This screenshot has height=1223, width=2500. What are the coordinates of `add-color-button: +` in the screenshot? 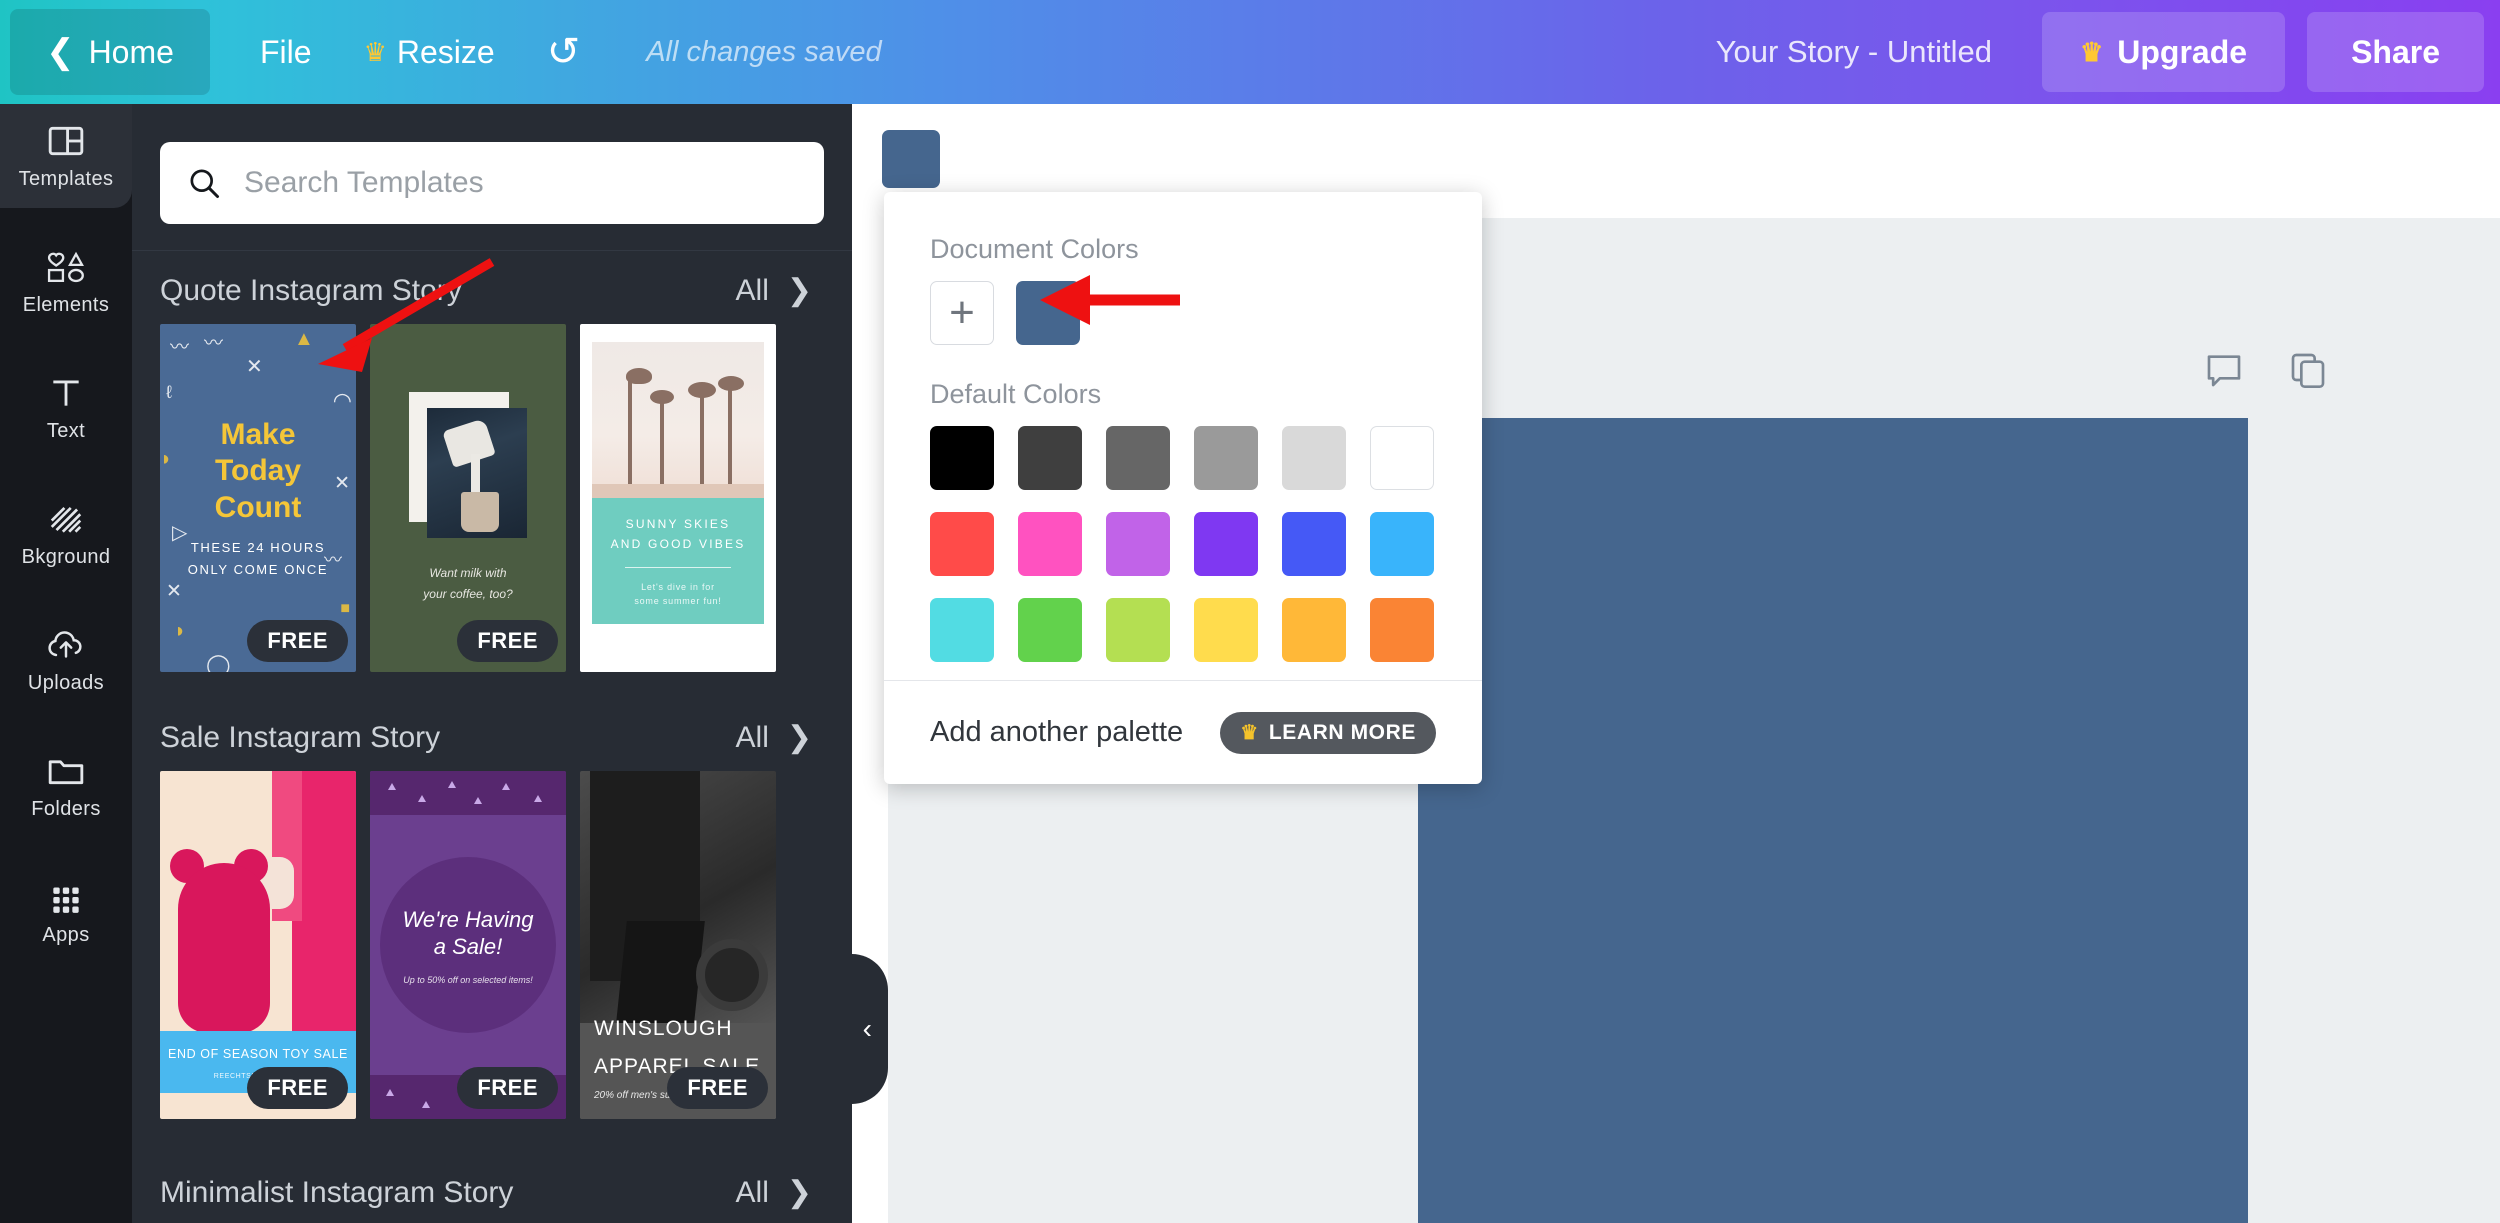 It's located at (962, 313).